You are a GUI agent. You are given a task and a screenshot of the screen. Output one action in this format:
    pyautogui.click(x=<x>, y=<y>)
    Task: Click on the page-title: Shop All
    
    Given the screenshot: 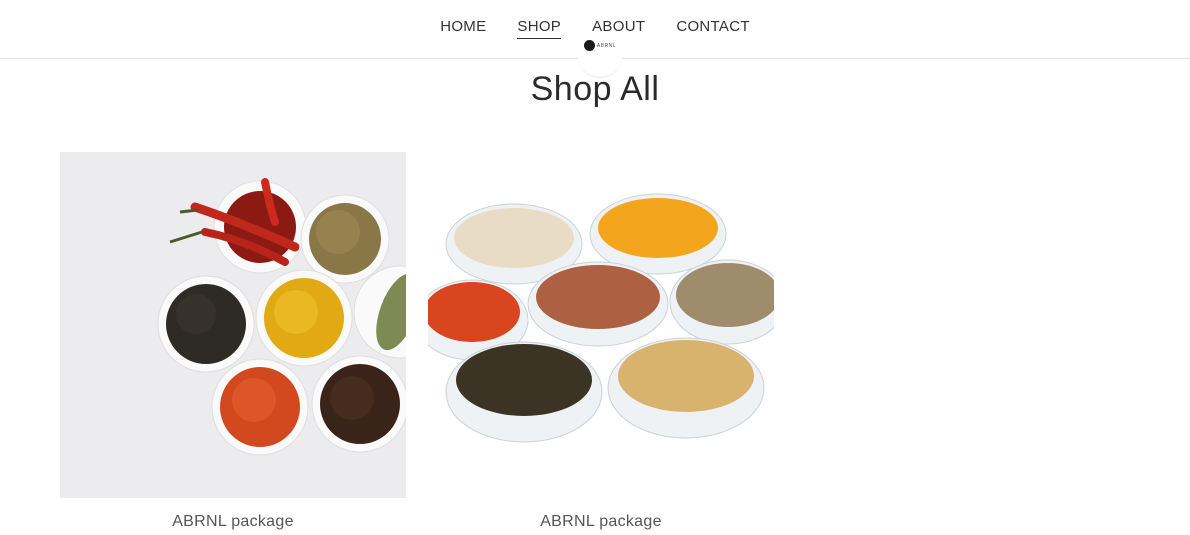 What is the action you would take?
    pyautogui.click(x=595, y=89)
    